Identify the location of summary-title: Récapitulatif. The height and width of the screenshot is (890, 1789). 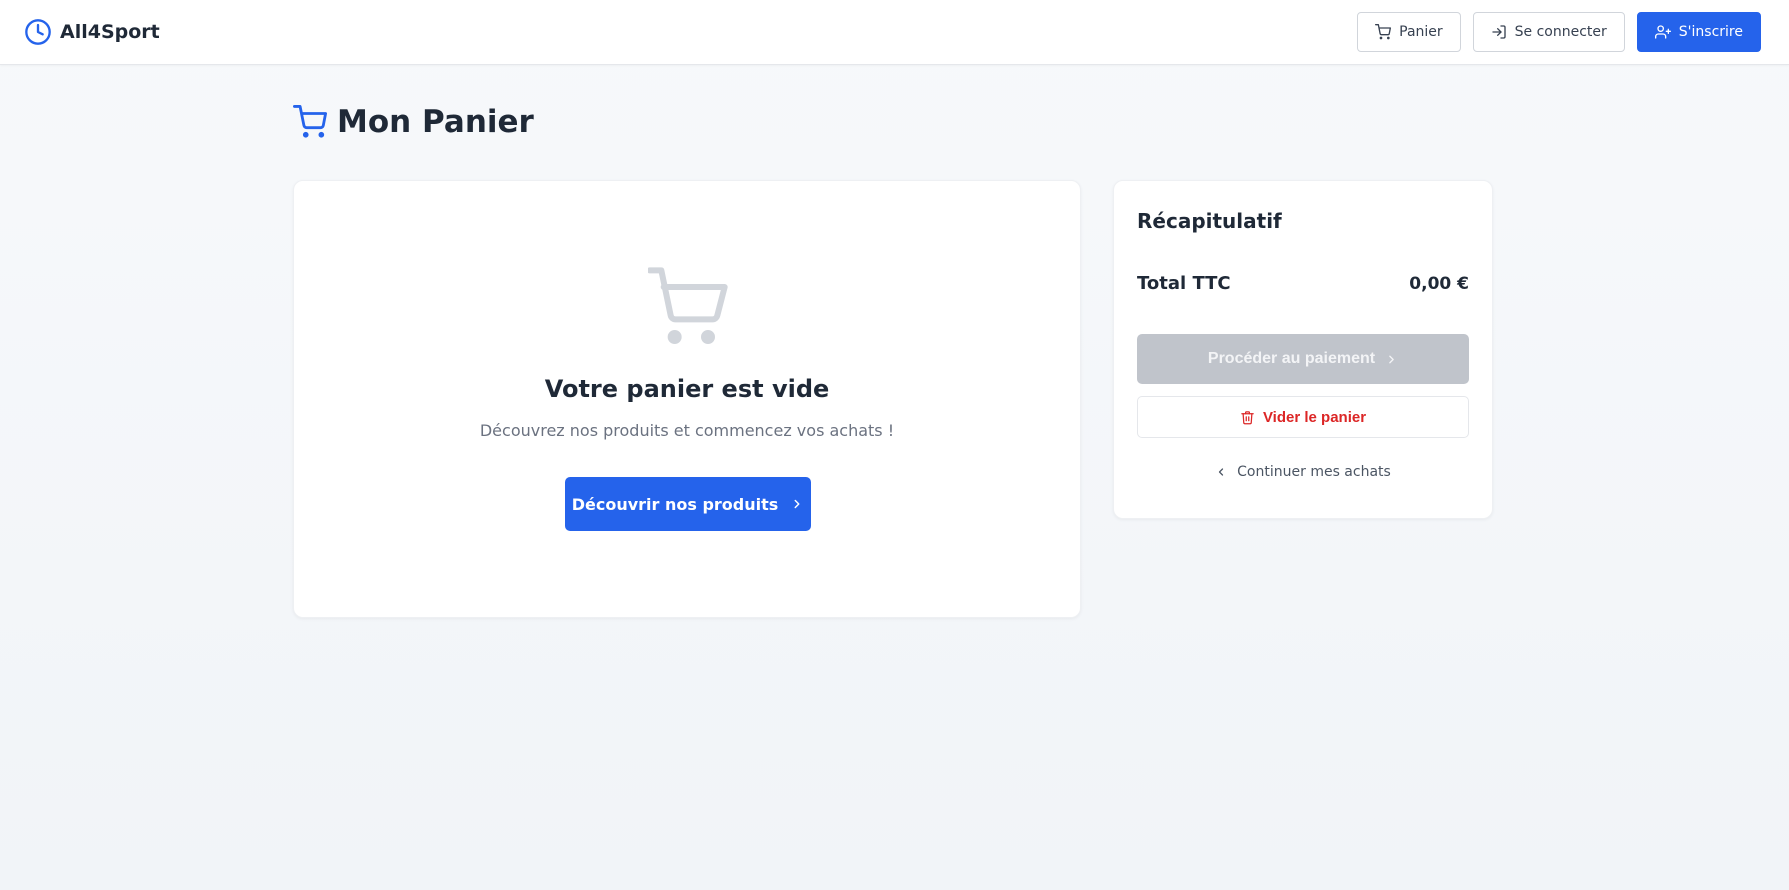
(1209, 221).